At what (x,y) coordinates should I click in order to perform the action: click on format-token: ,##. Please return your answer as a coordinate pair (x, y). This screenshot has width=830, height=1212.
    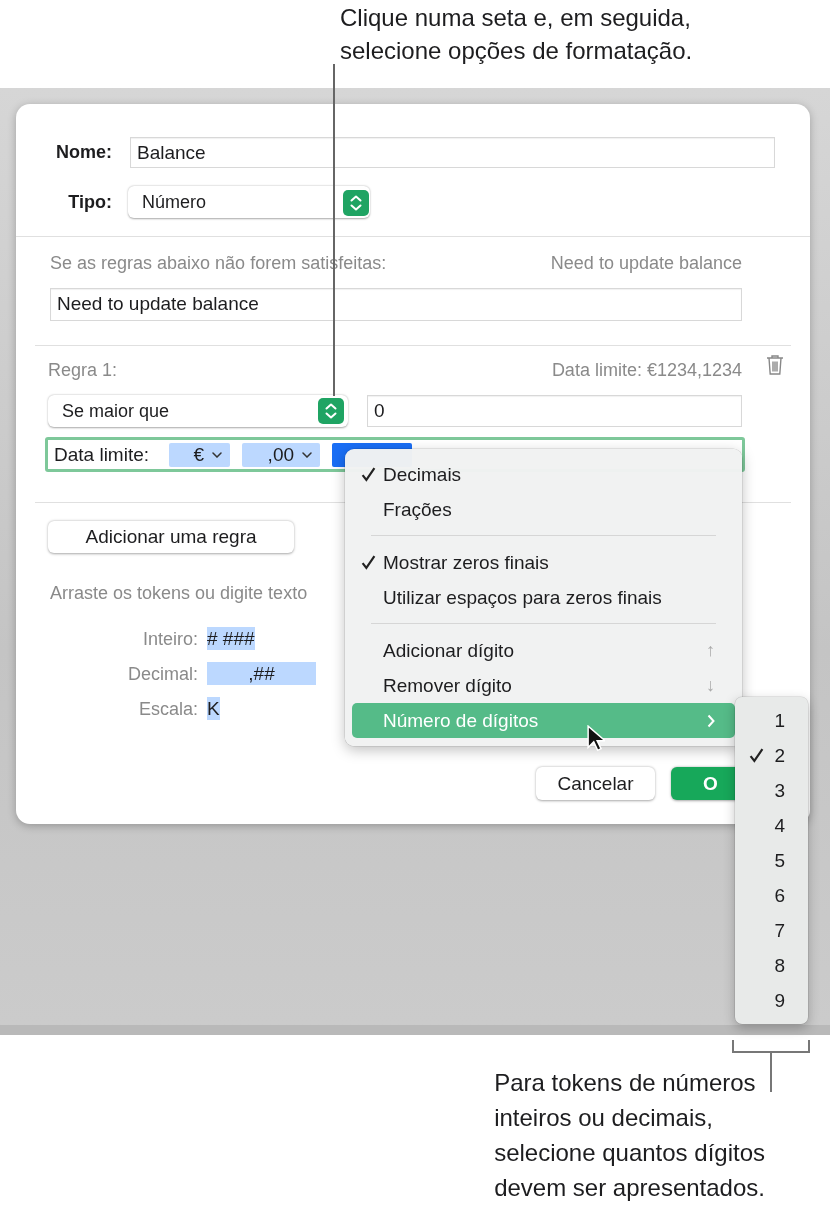
    Looking at the image, I should click on (261, 673).